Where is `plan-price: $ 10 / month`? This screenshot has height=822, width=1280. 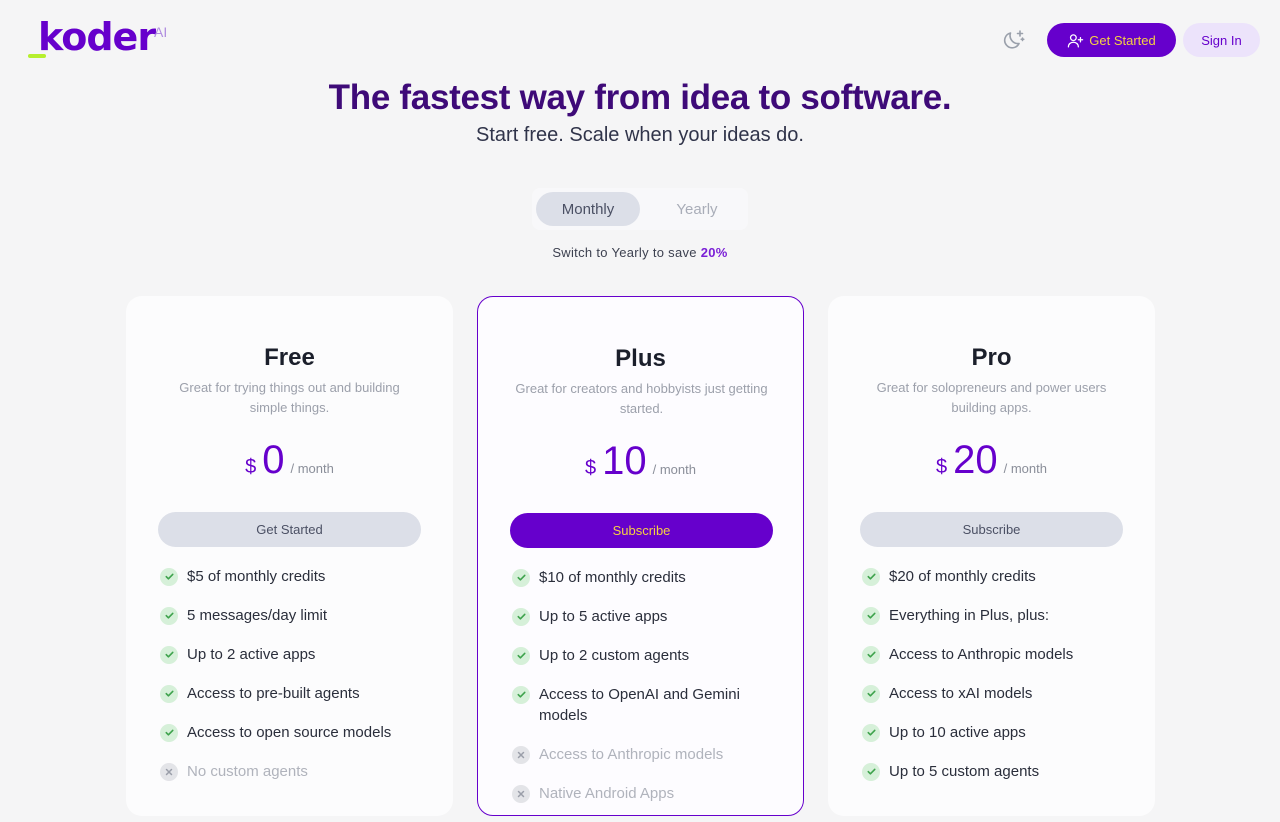 plan-price: $ 10 / month is located at coordinates (640, 461).